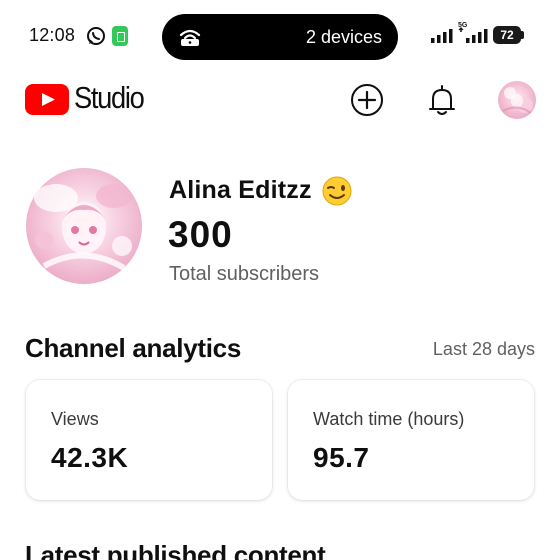 This screenshot has height=560, width=560. What do you see at coordinates (244, 274) in the screenshot?
I see `subscriber-label: Total subscribers` at bounding box center [244, 274].